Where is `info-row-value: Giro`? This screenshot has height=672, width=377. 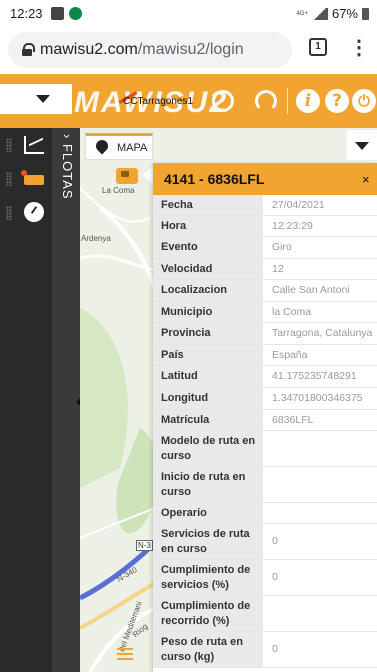 info-row-value: Giro is located at coordinates (282, 247).